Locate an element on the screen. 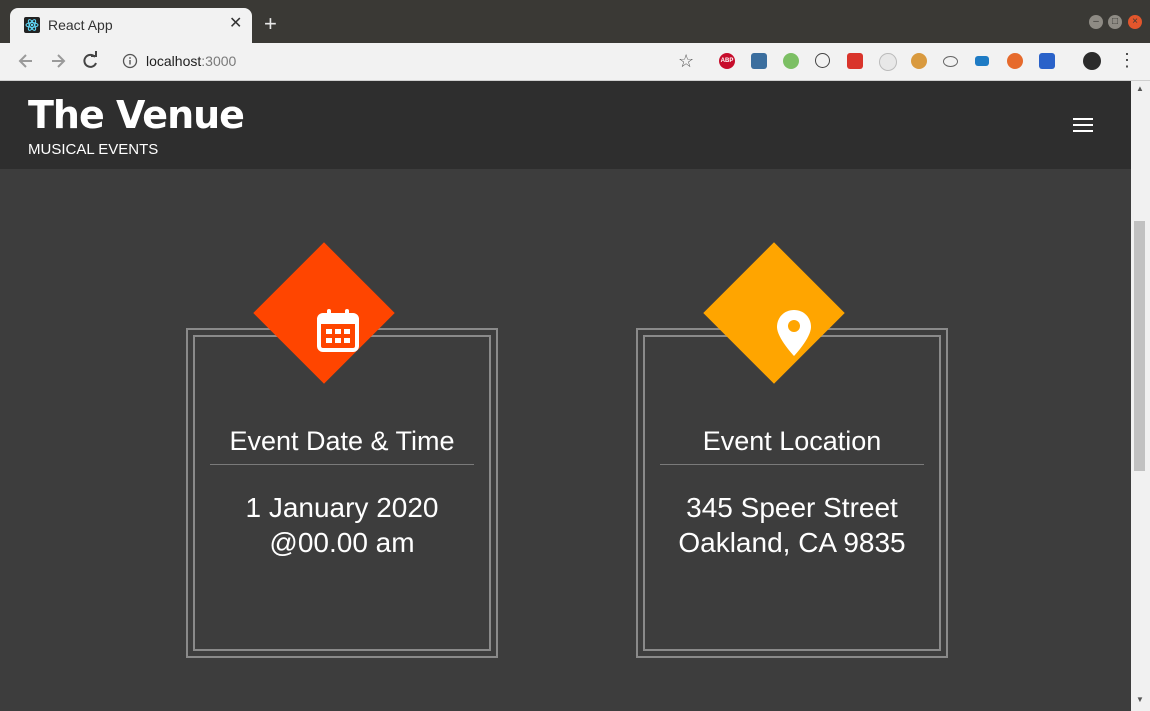  event-date: 1 January 2020 is located at coordinates (342, 507).